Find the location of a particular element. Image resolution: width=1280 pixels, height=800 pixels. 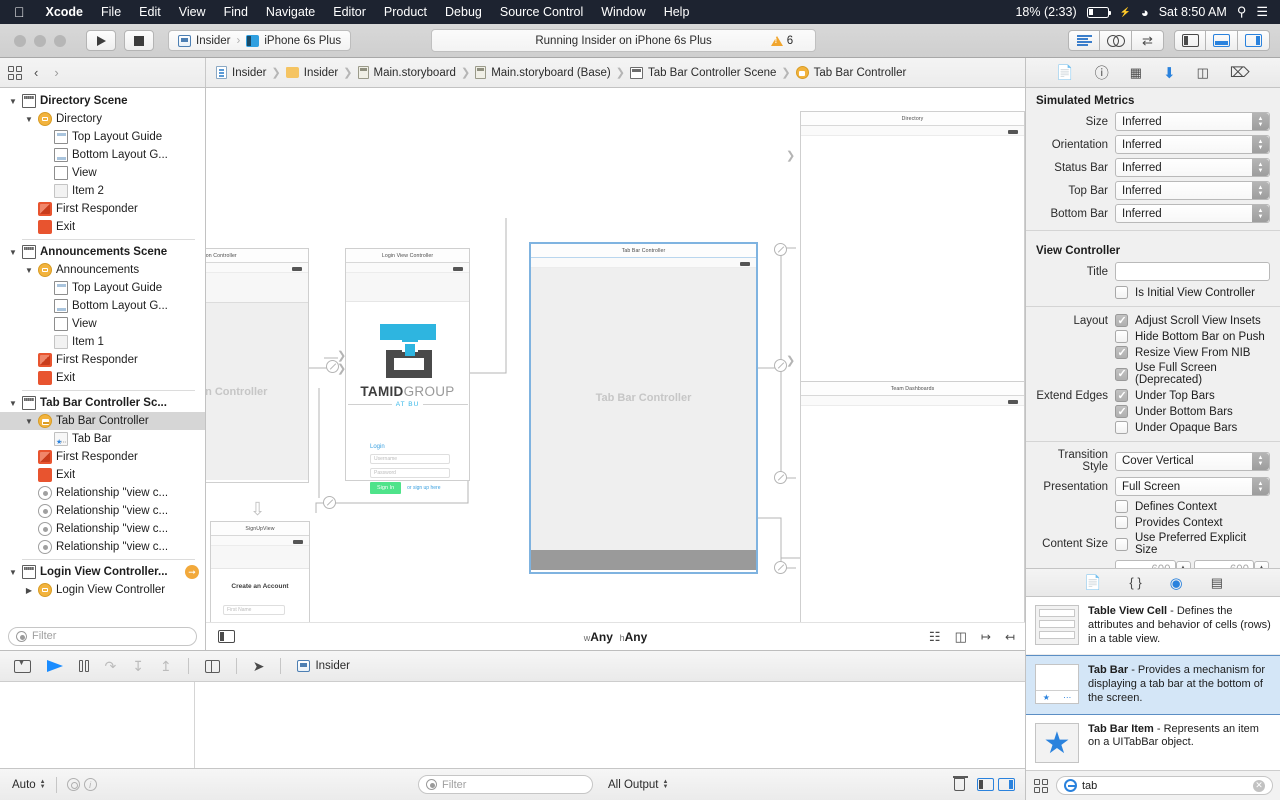

title-input is located at coordinates (1192, 271).